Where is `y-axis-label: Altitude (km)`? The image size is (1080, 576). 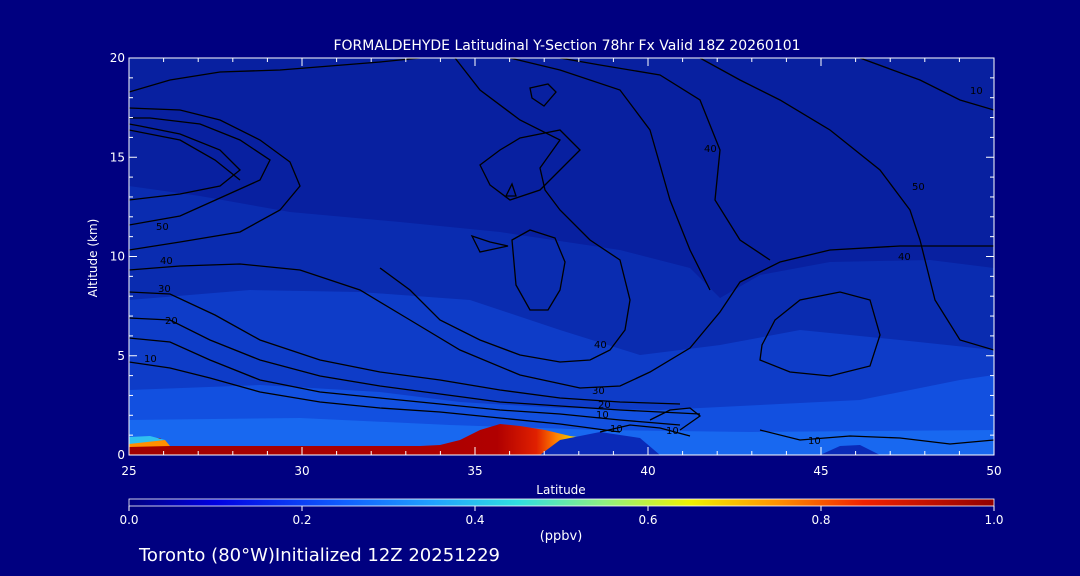
y-axis-label: Altitude (km) is located at coordinates (93, 258).